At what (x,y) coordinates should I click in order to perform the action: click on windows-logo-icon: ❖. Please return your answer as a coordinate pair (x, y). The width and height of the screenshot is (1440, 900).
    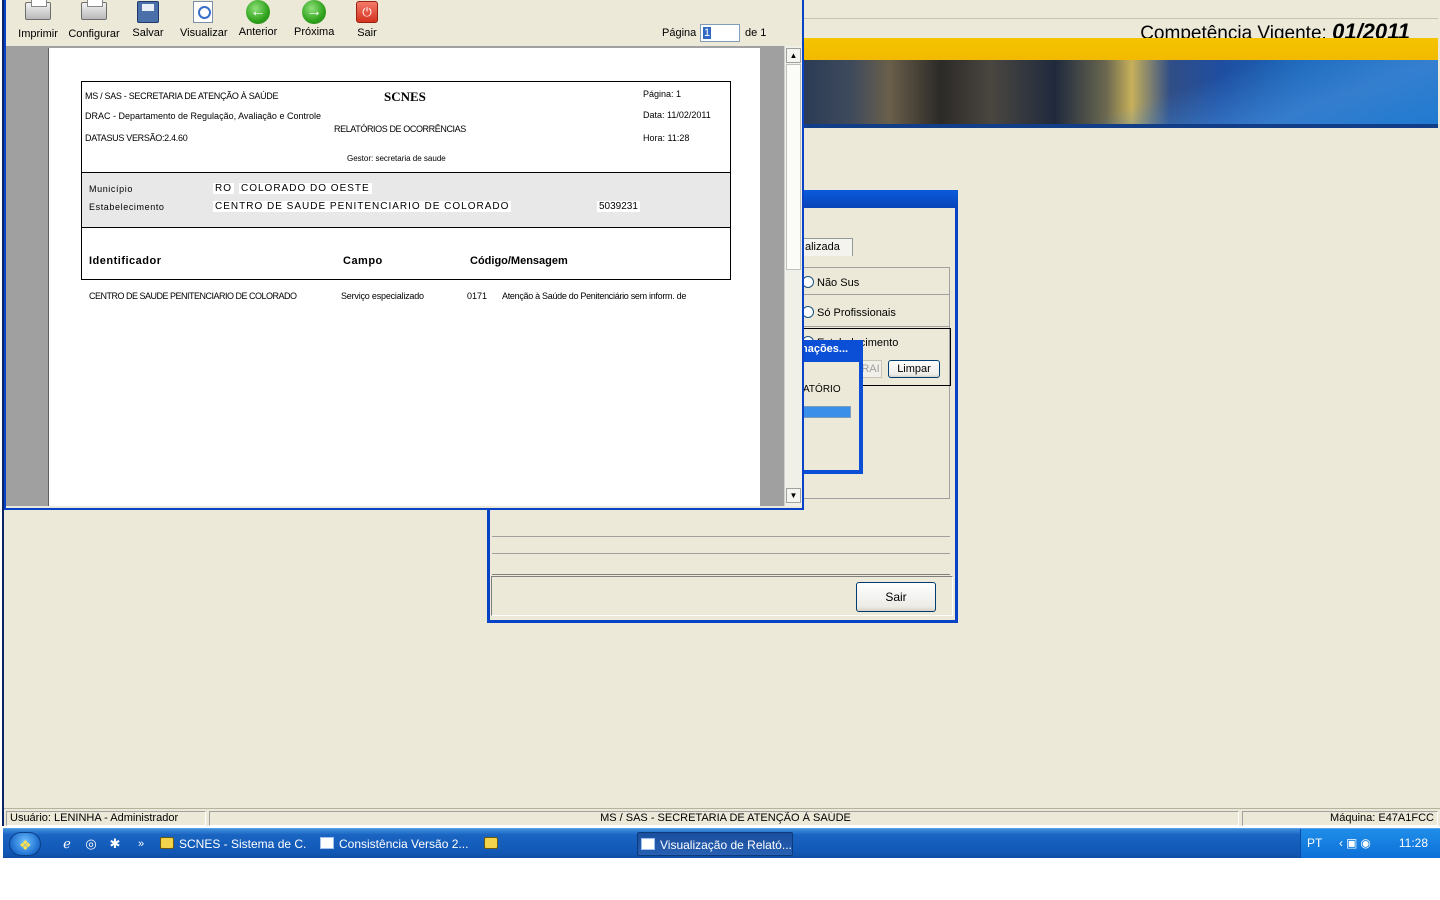
    Looking at the image, I should click on (25, 845).